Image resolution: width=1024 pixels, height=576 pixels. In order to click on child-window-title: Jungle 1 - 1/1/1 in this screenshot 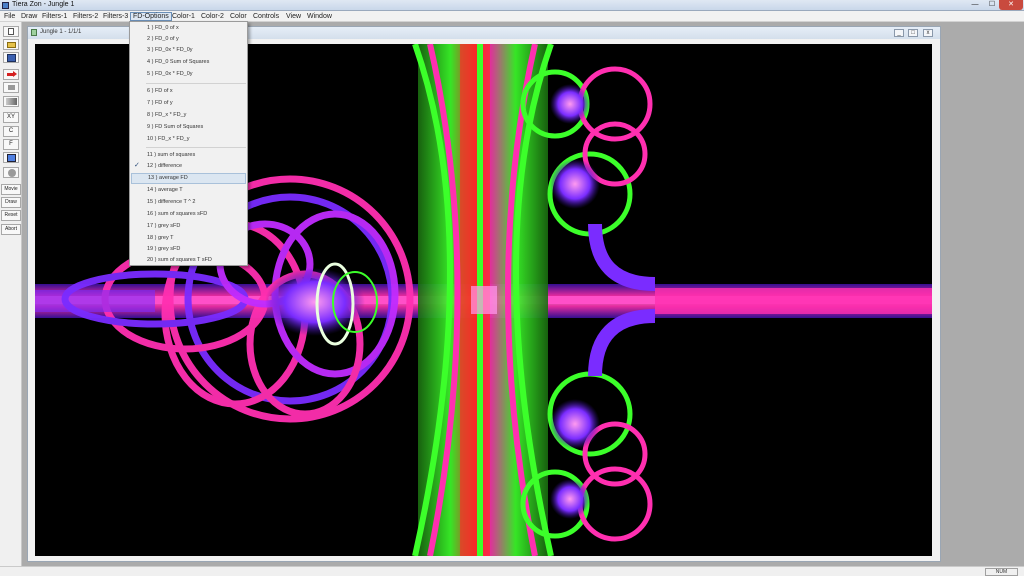, I will do `click(61, 32)`.